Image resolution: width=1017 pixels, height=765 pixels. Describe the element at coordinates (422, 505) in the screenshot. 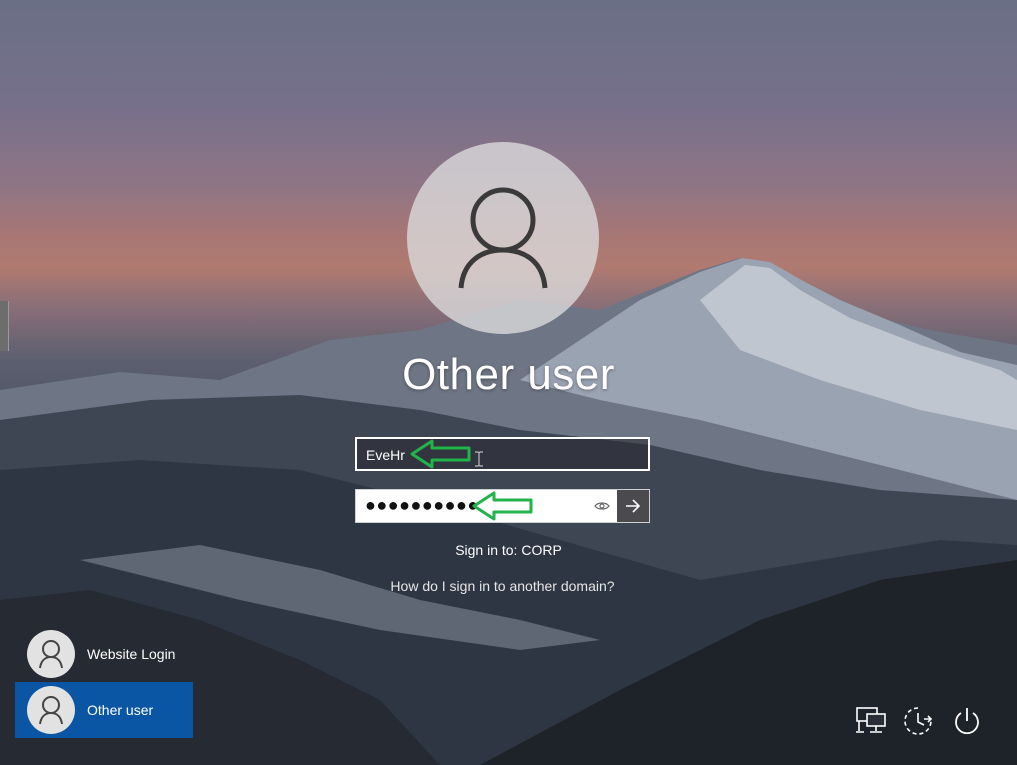

I see `password-value: ●●●●●●●●●●` at that location.